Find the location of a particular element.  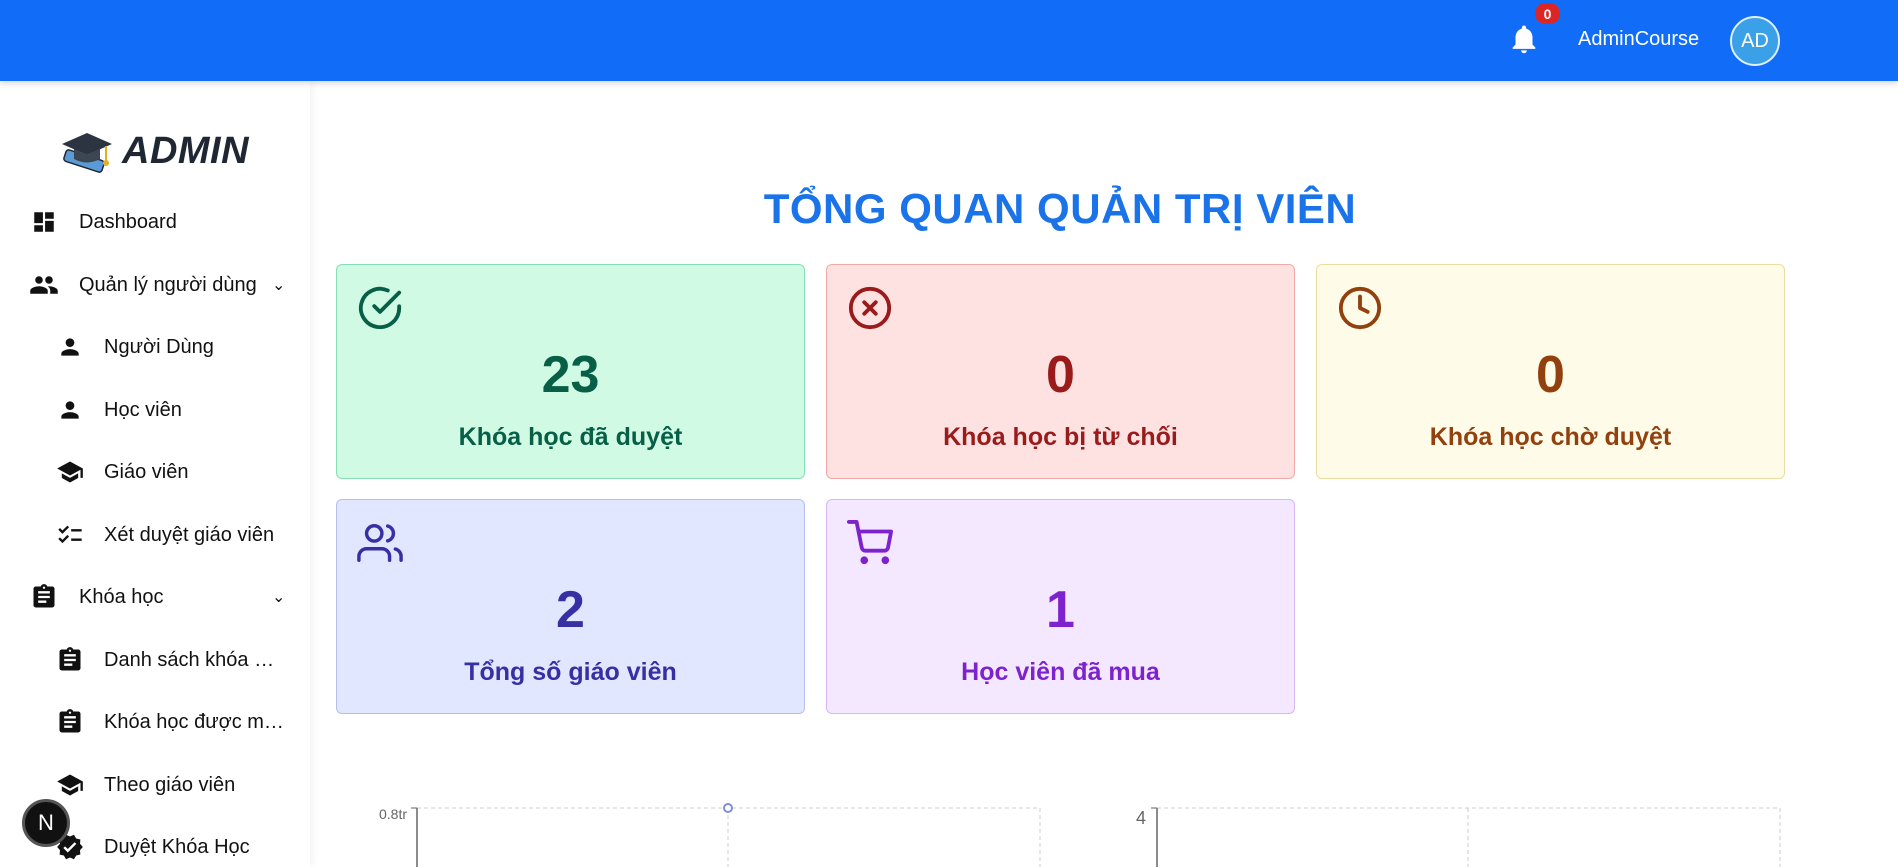

sidebar-item-courses: Khóa học ⌄ is located at coordinates (155, 597).